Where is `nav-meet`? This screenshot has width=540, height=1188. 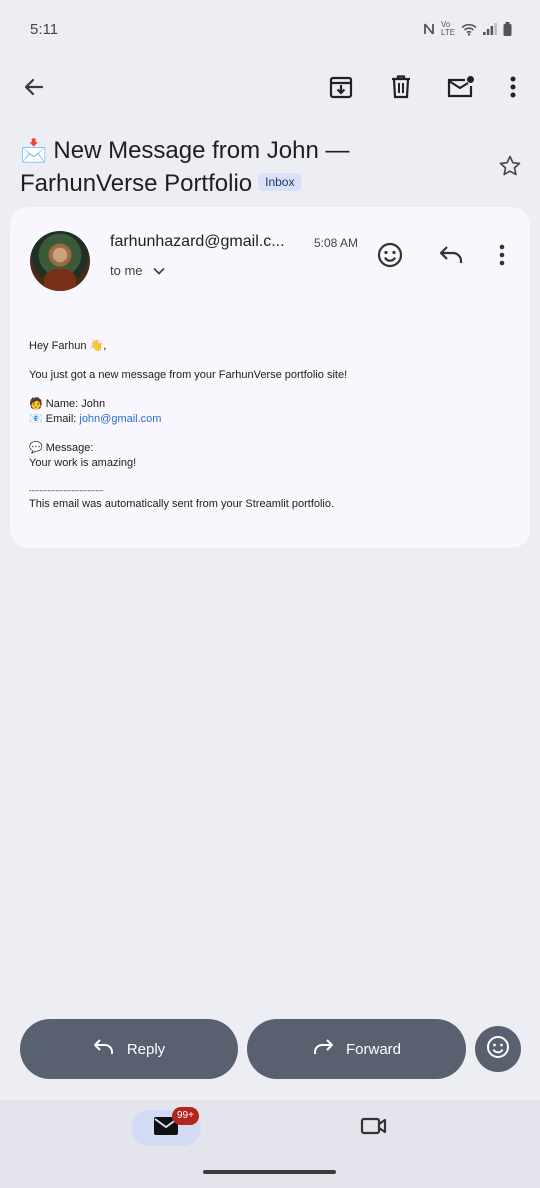 nav-meet is located at coordinates (374, 1128).